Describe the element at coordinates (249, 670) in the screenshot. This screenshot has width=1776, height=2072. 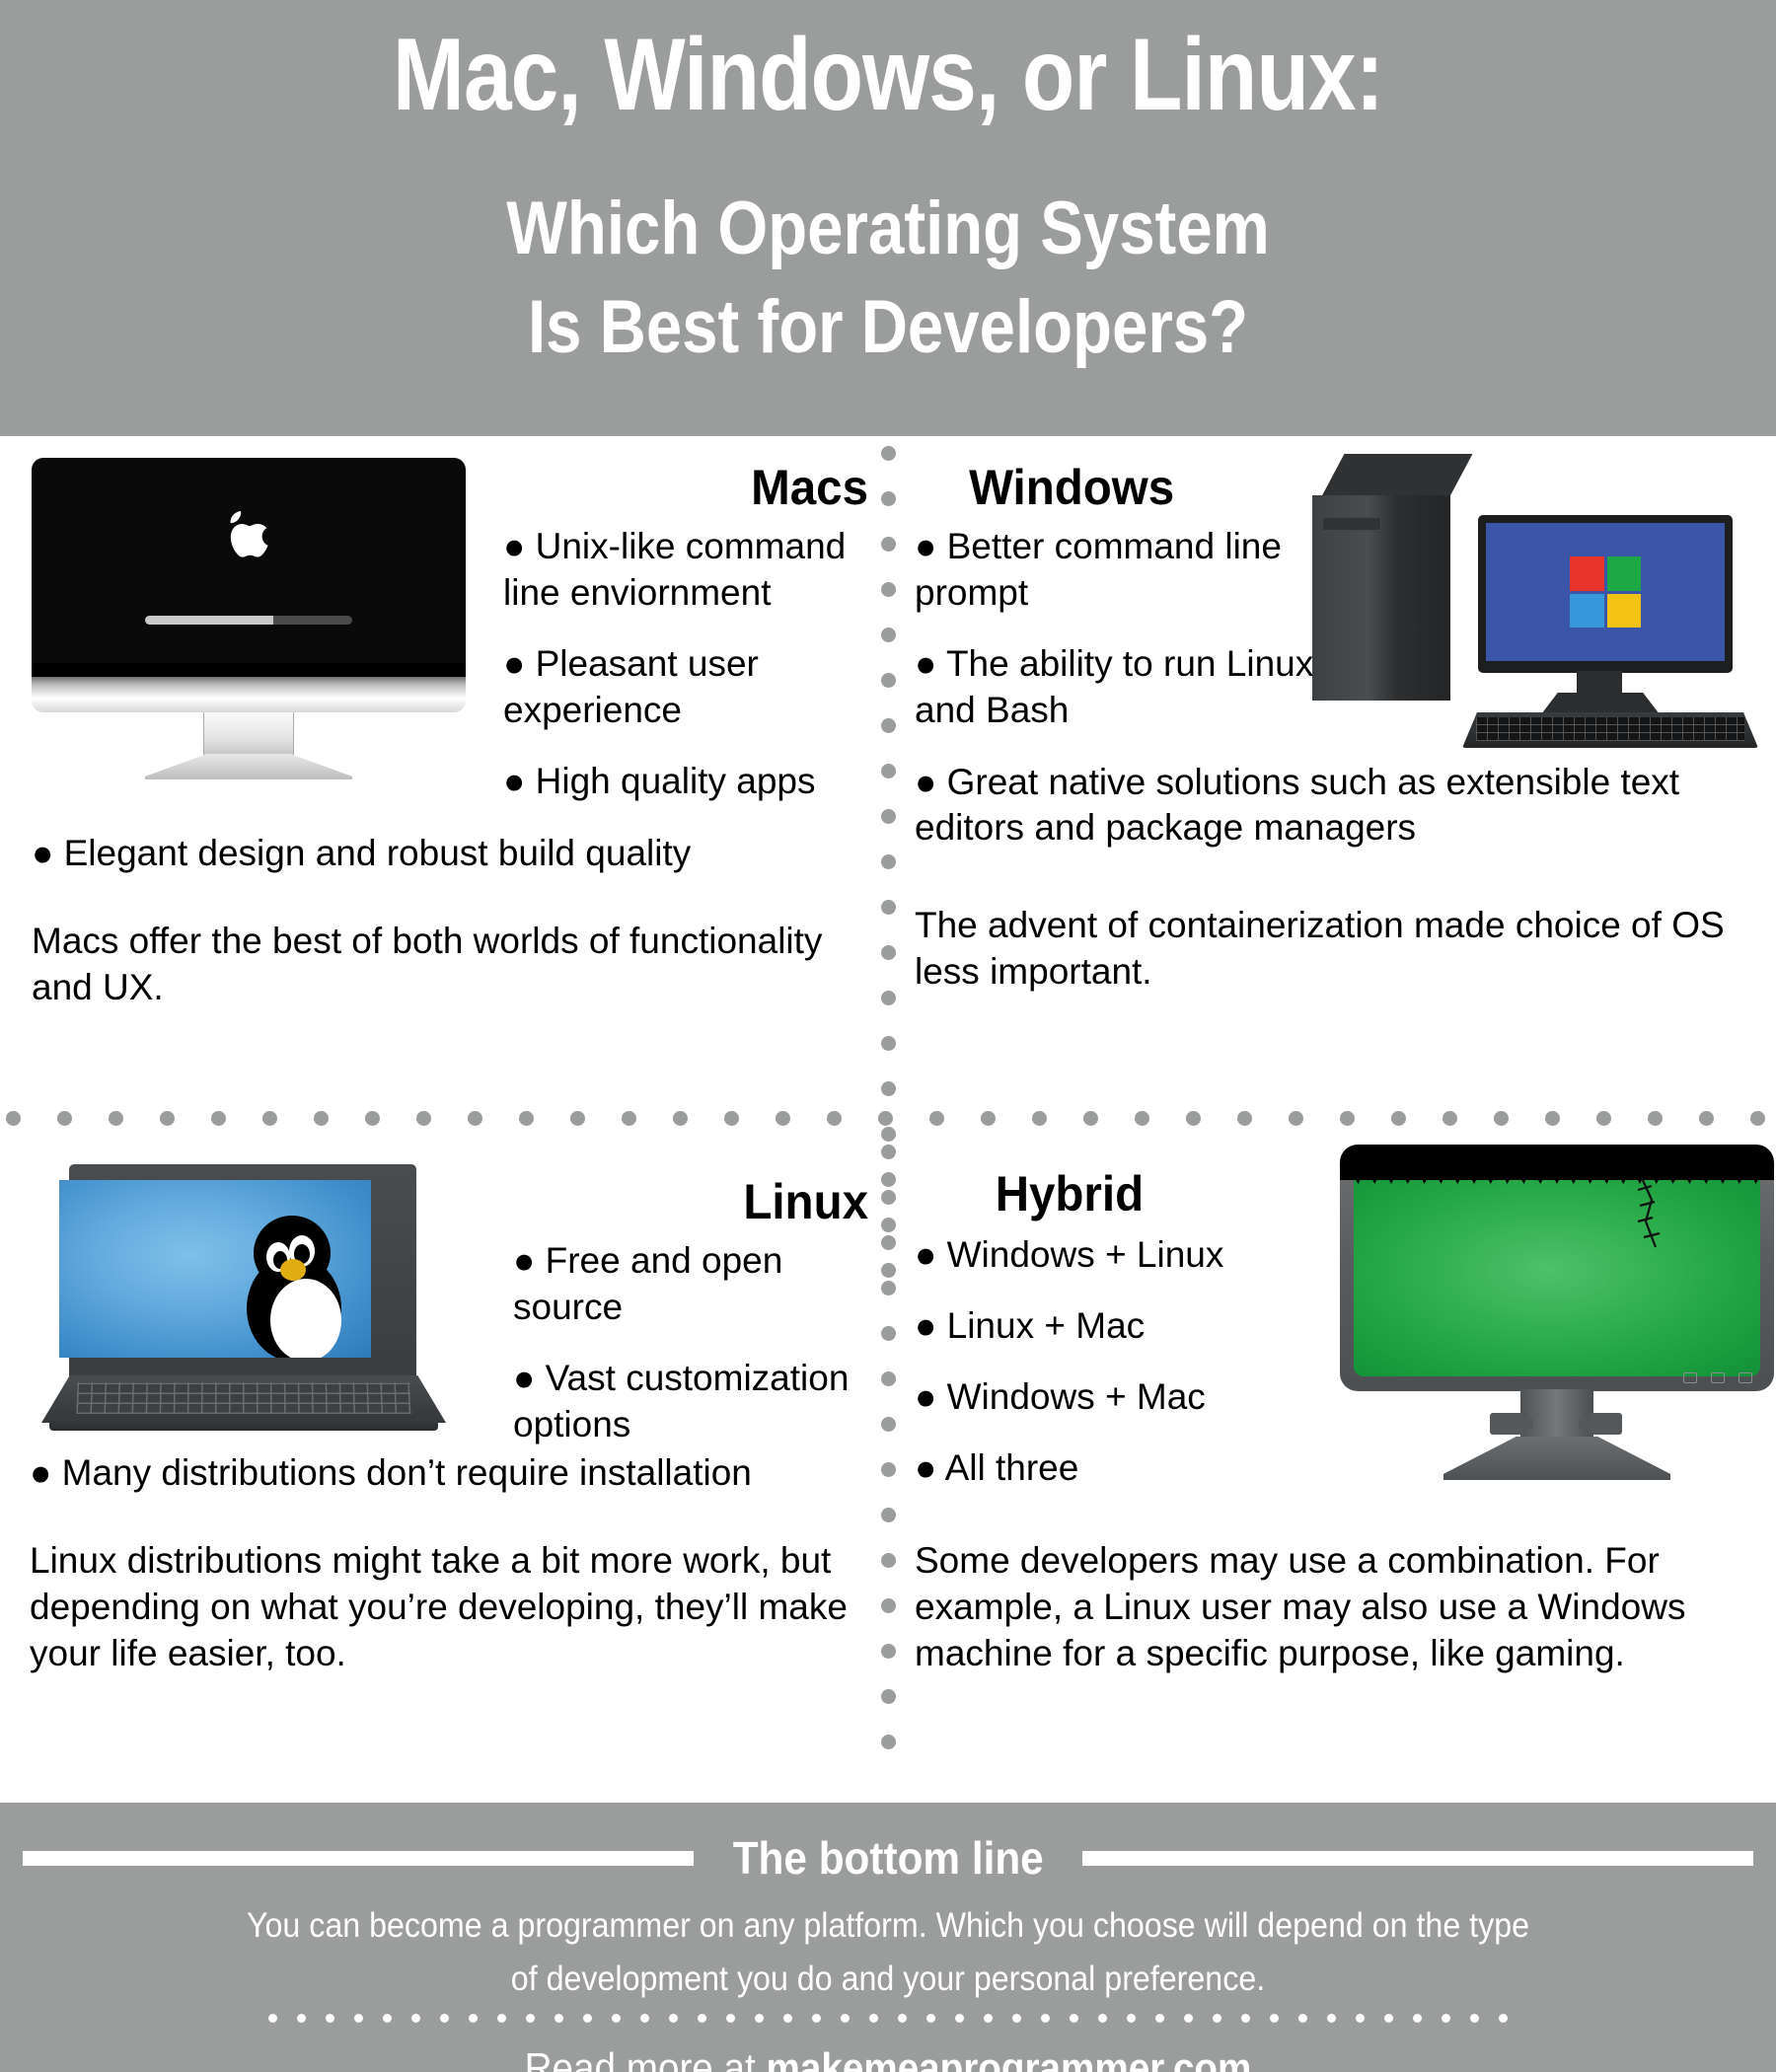
I see `imac-bezel-strip` at that location.